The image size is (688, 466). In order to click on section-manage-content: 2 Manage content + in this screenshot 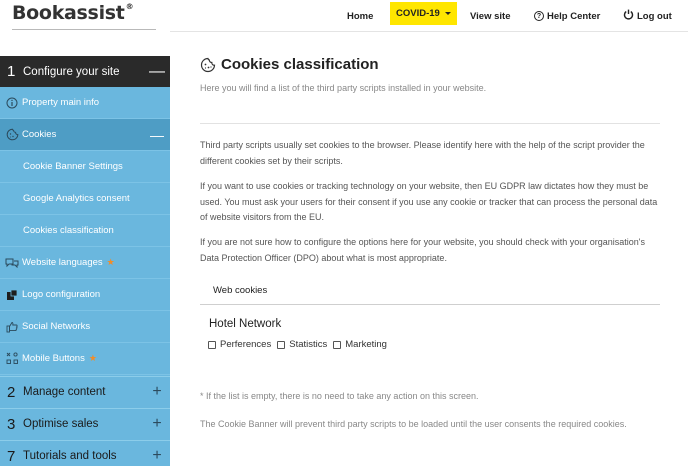, I will do `click(85, 391)`.